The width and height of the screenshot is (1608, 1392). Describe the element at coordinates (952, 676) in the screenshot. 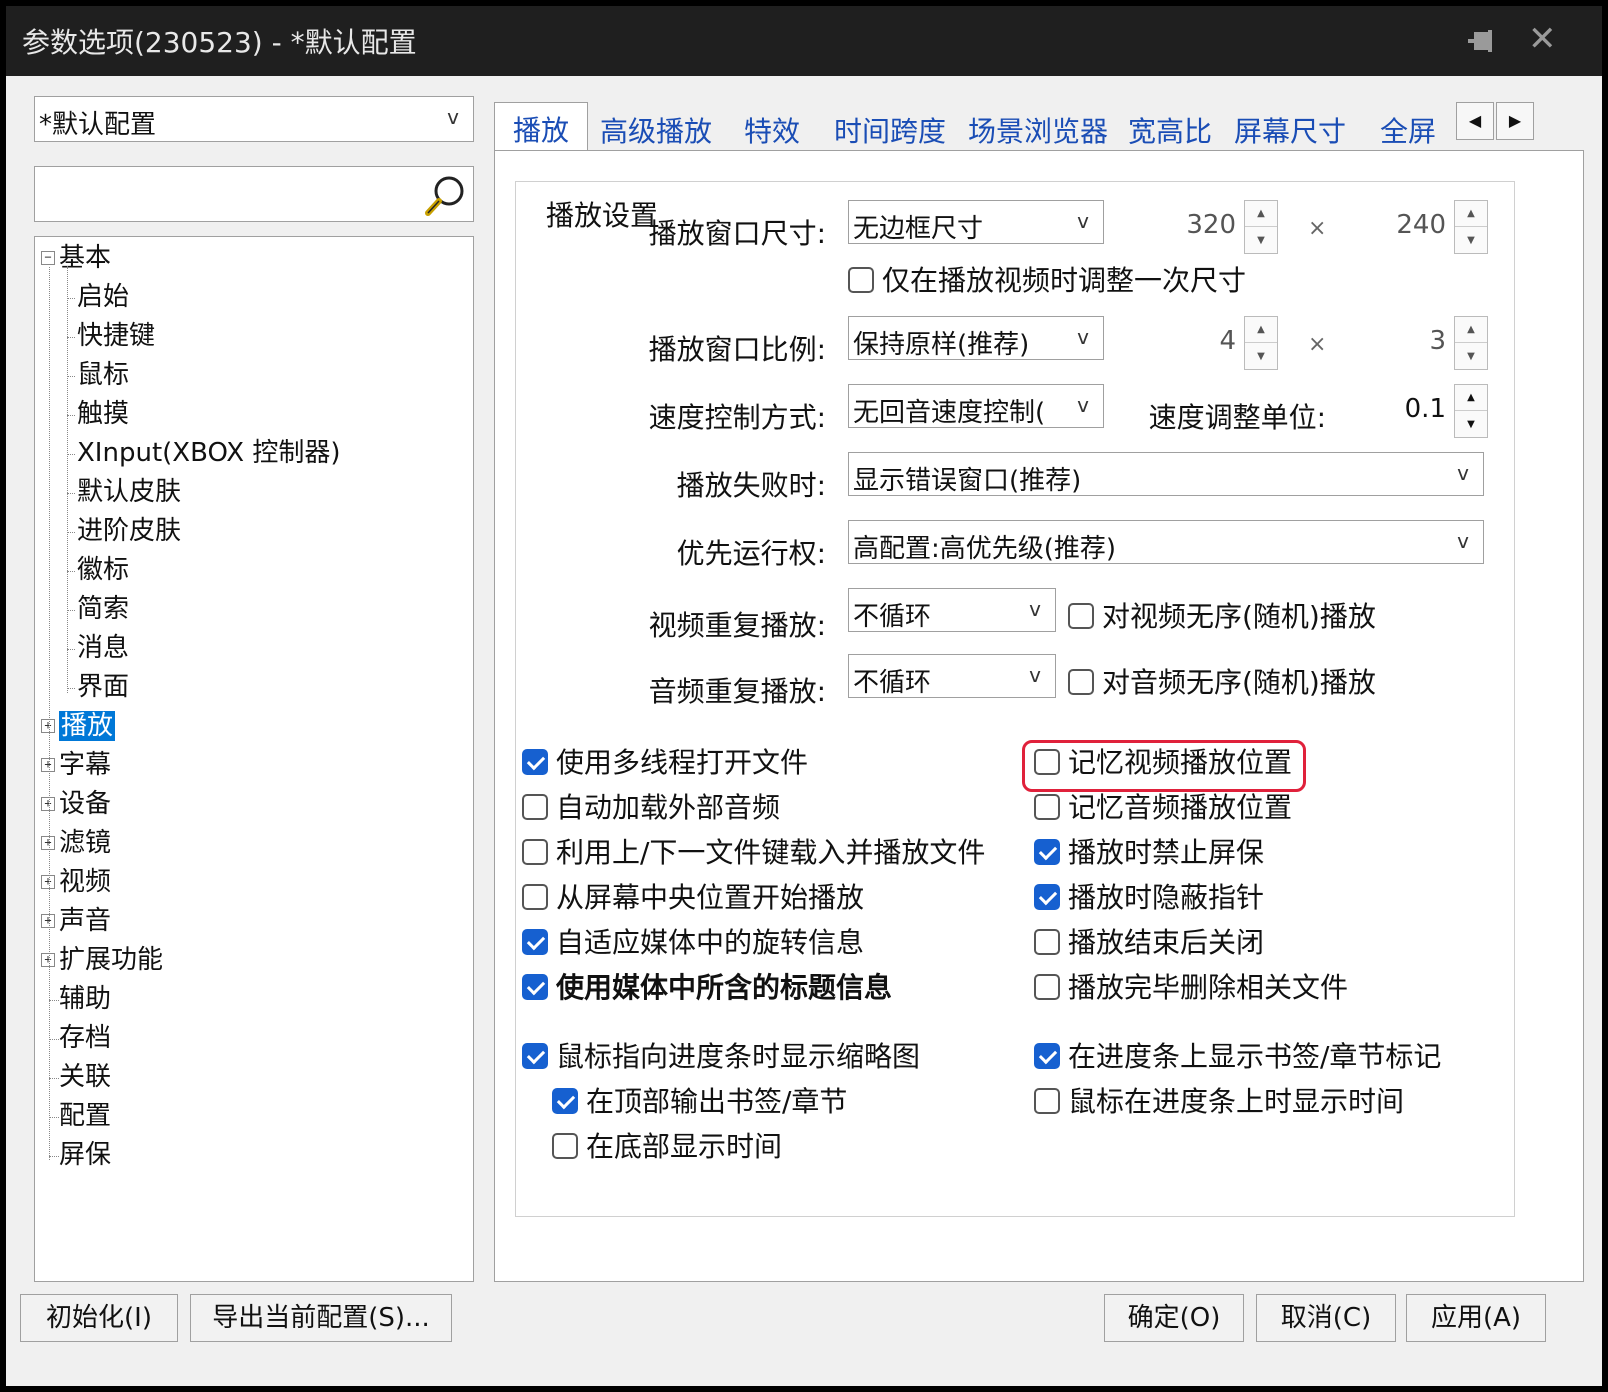

I see `audio-repeat-select: 不循环 v` at that location.